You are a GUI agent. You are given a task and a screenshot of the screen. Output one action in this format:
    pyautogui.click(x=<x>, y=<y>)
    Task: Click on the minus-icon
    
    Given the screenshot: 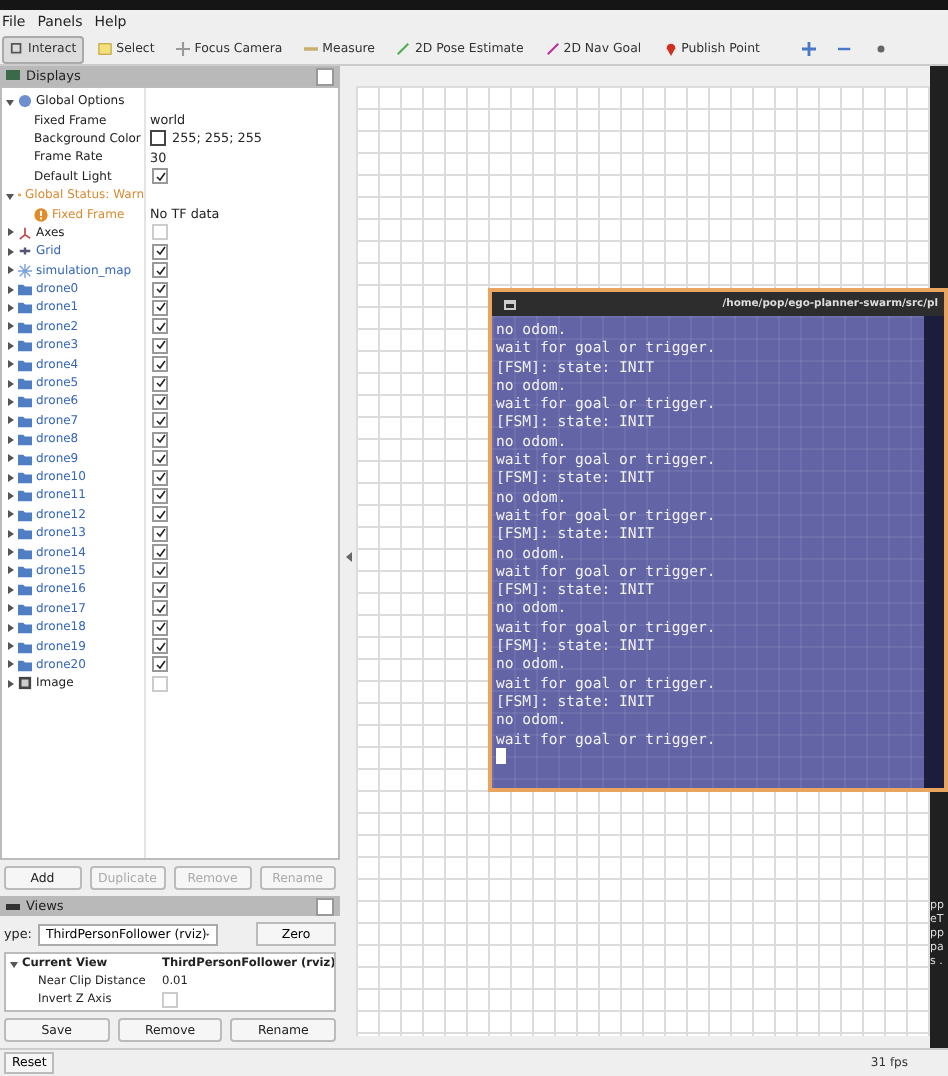 What is the action you would take?
    pyautogui.click(x=844, y=49)
    